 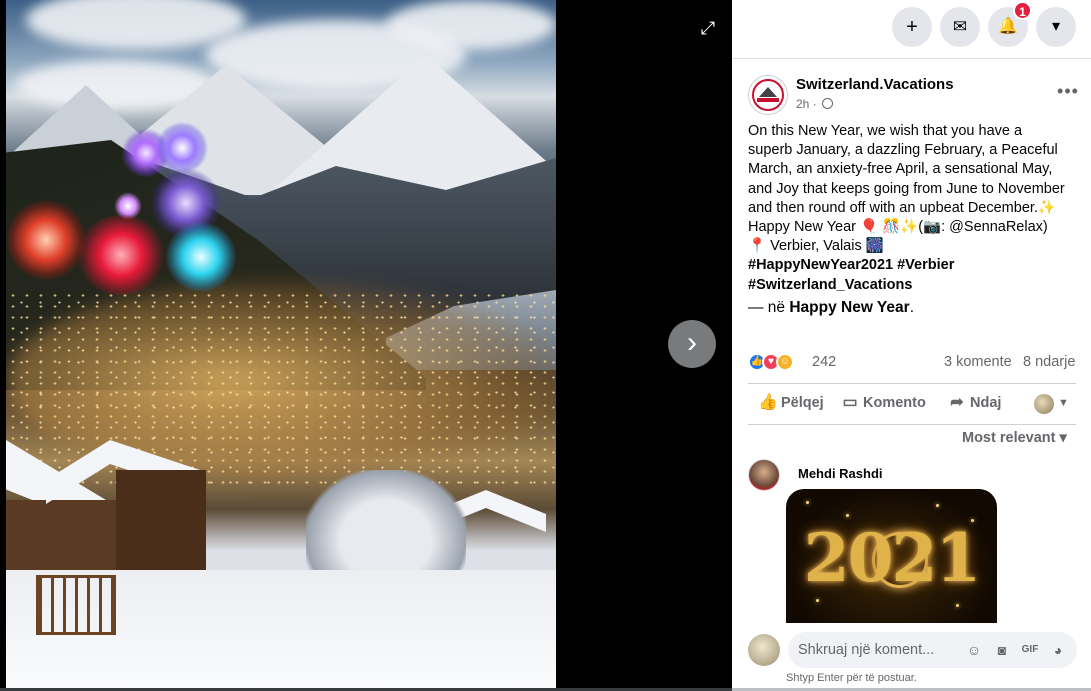 I want to click on hashtag-link: #Switzerland_Vacations, so click(x=915, y=285).